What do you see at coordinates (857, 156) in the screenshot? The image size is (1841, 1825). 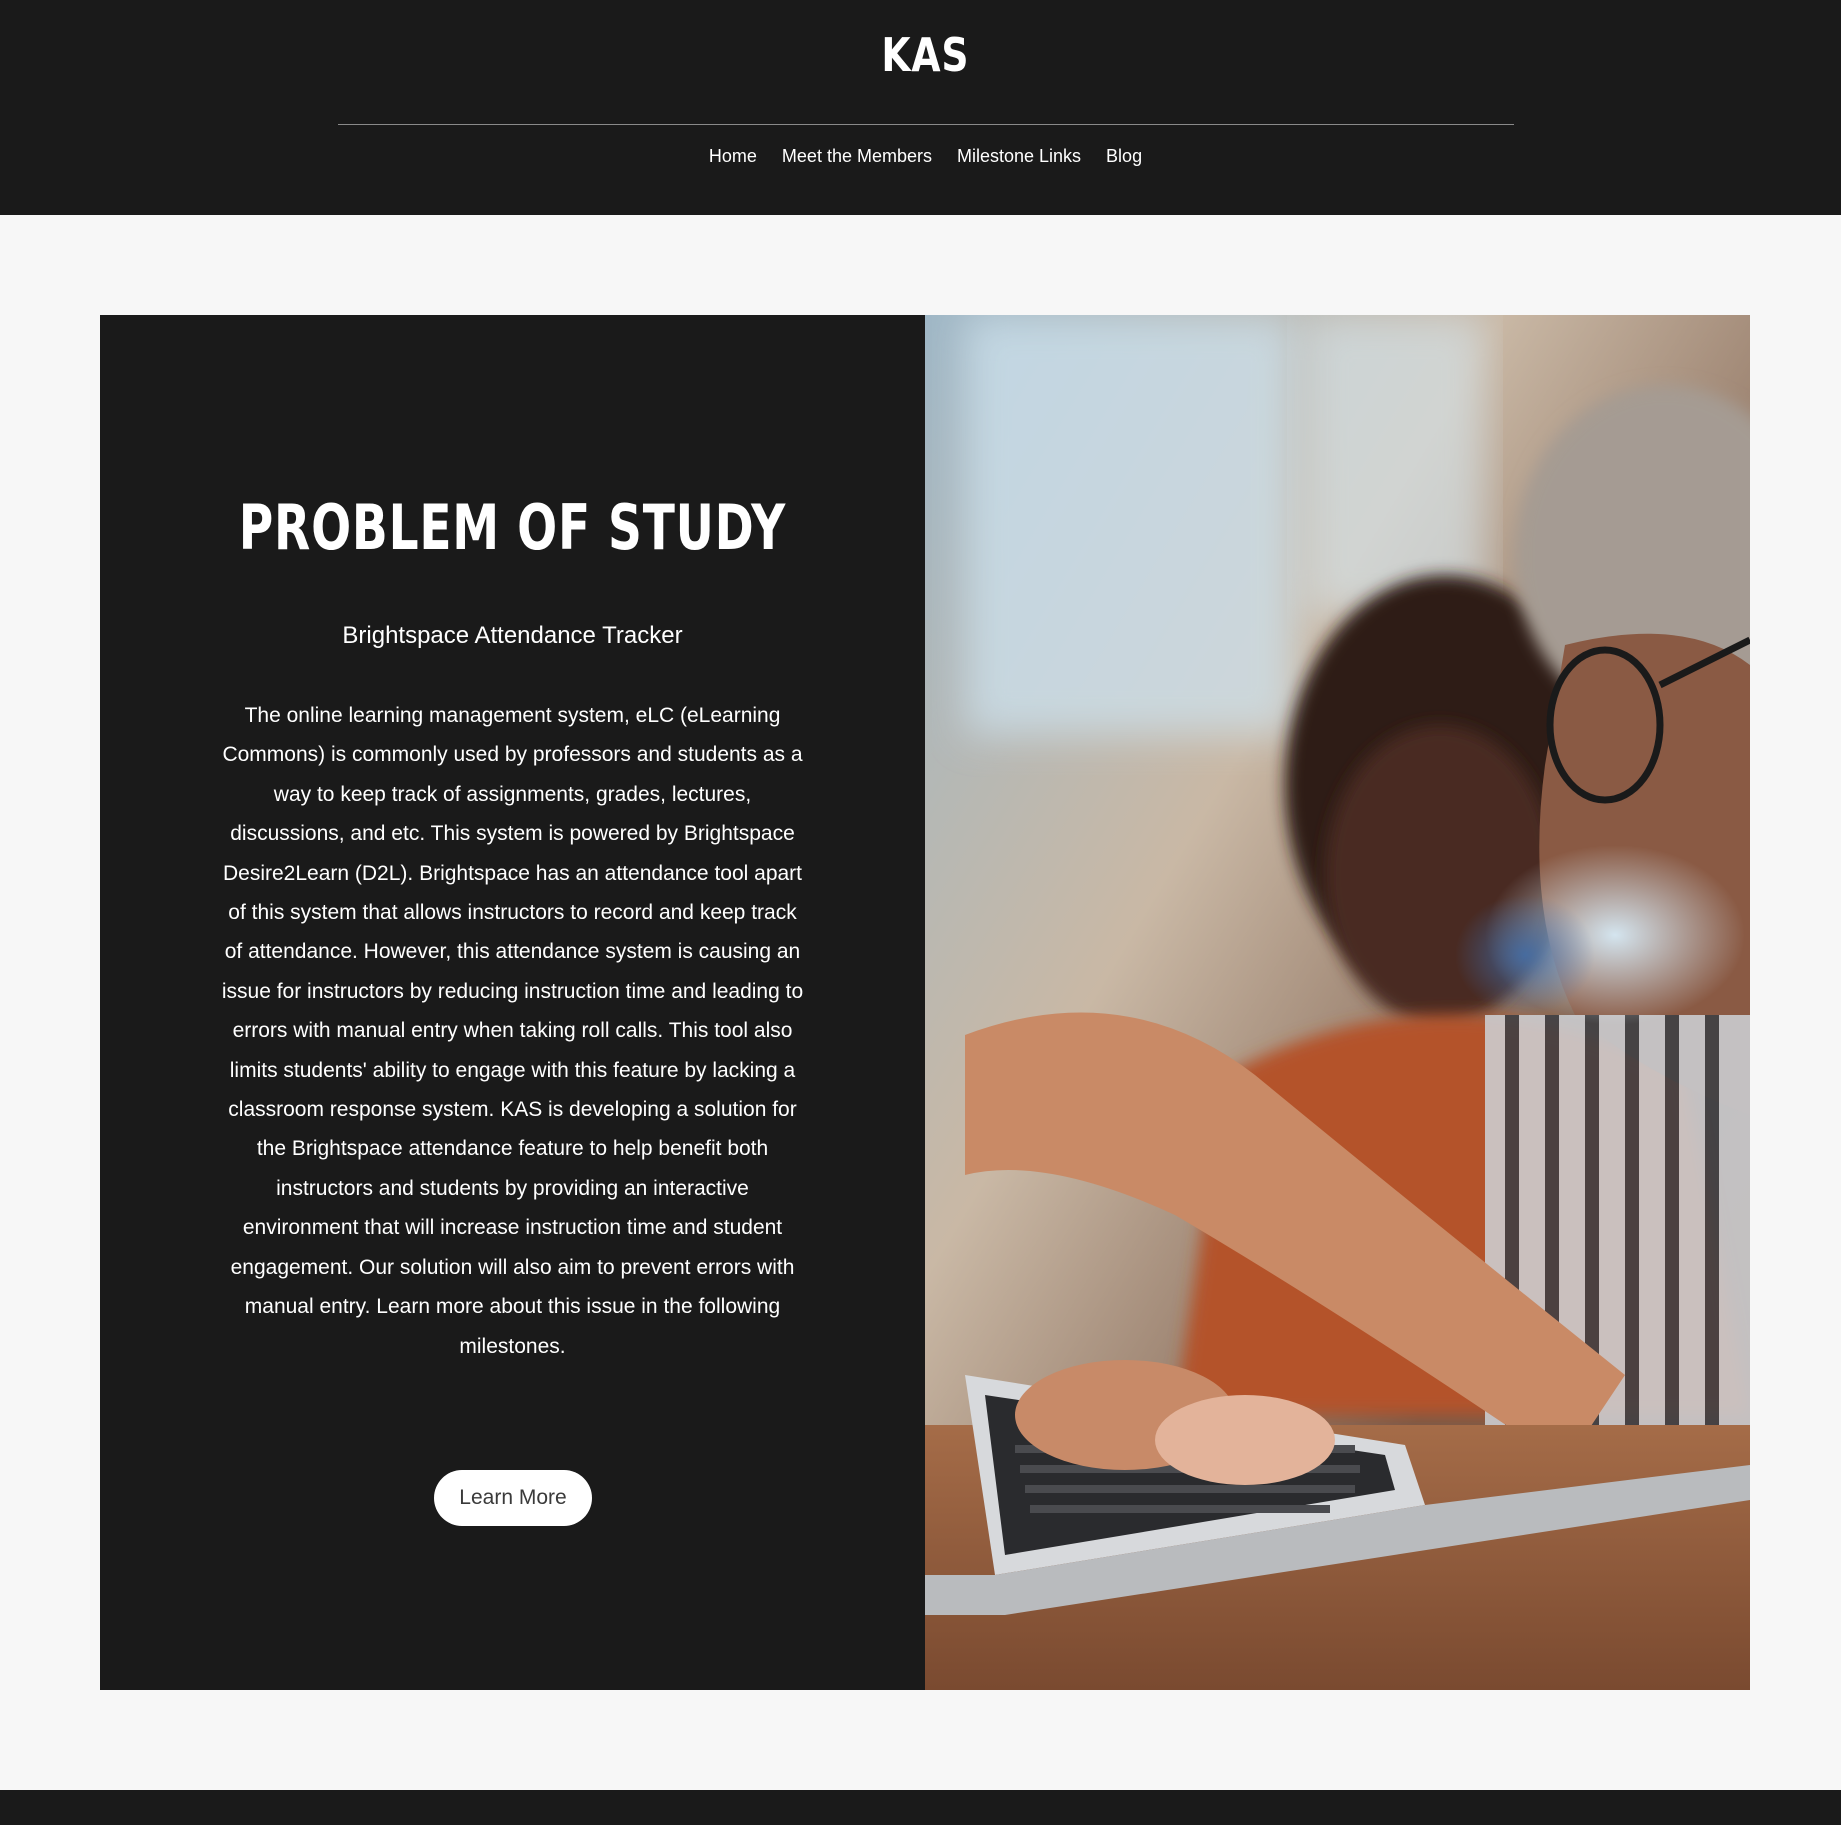 I see `nav-item-meet-the-members: Meet the Members` at bounding box center [857, 156].